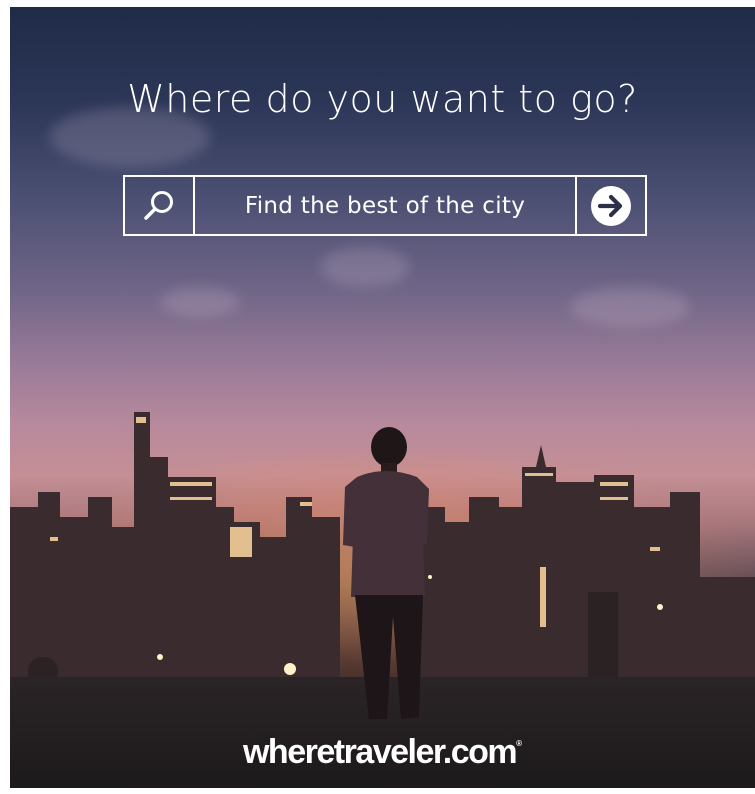  I want to click on brand-logo: wheretraveler.com®, so click(382, 752).